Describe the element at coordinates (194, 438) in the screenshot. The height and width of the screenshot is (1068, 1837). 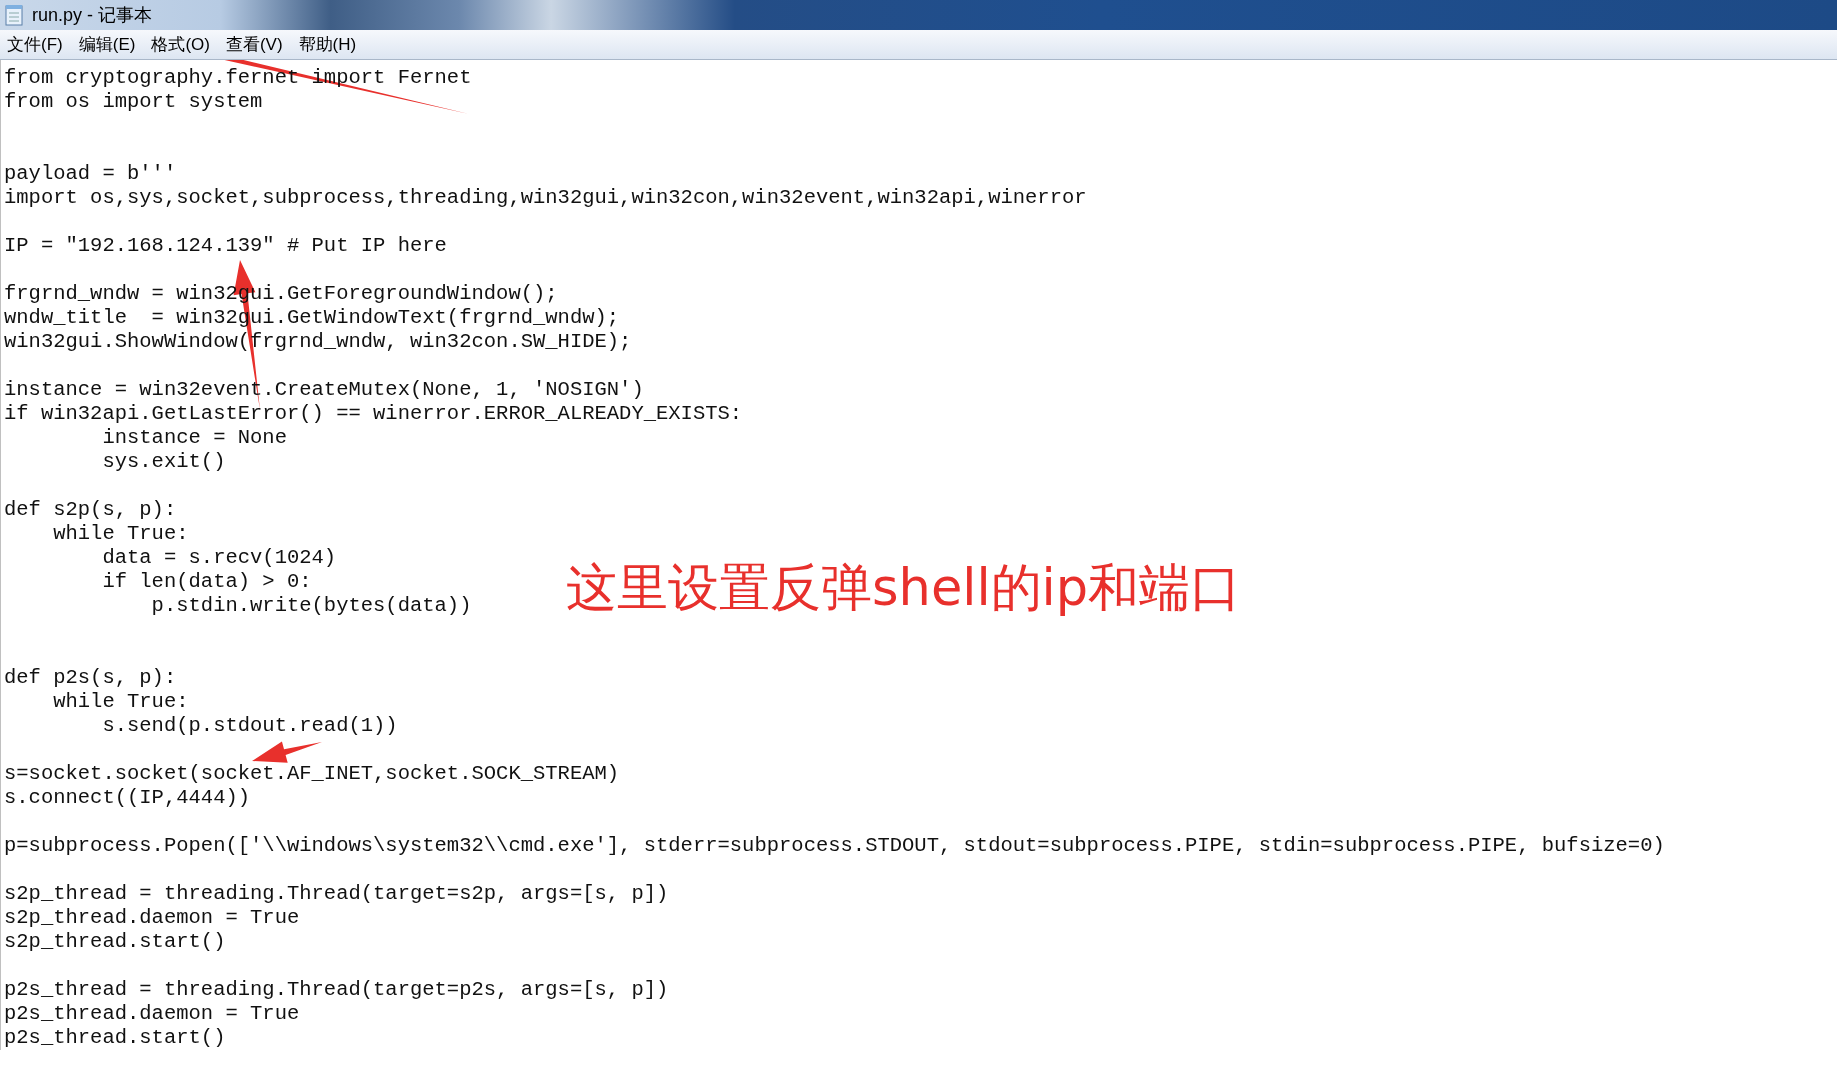
I see `code-line: instance = None` at that location.